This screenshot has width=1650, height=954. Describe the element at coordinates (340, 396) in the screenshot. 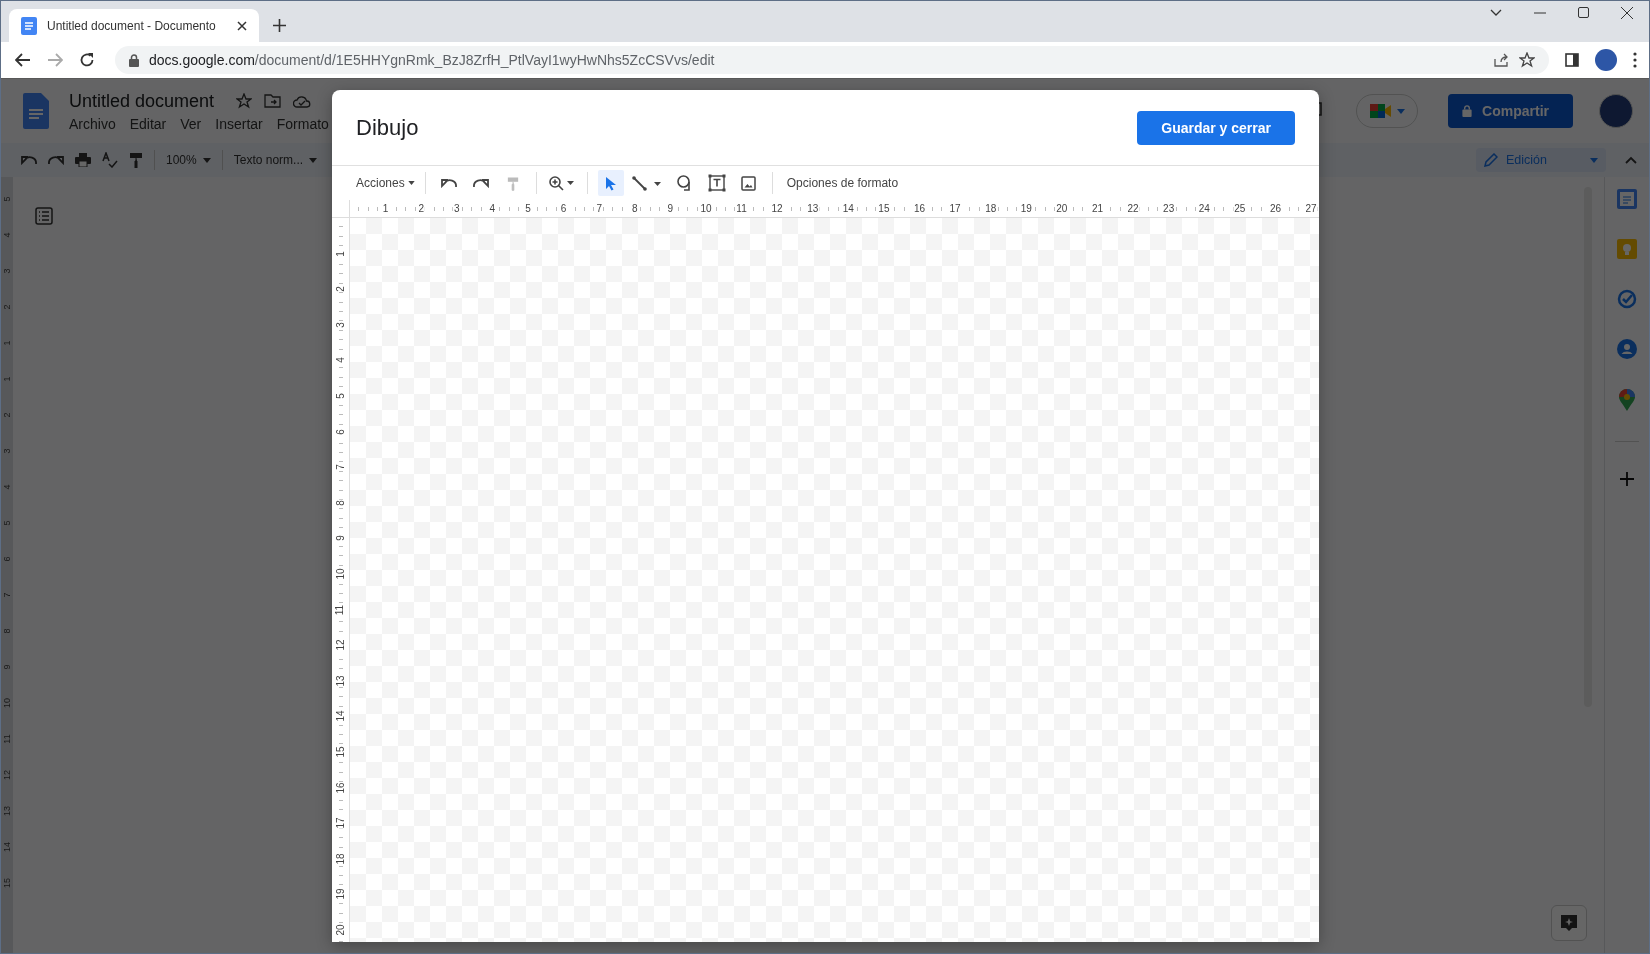

I see `ruler-number: 5` at that location.